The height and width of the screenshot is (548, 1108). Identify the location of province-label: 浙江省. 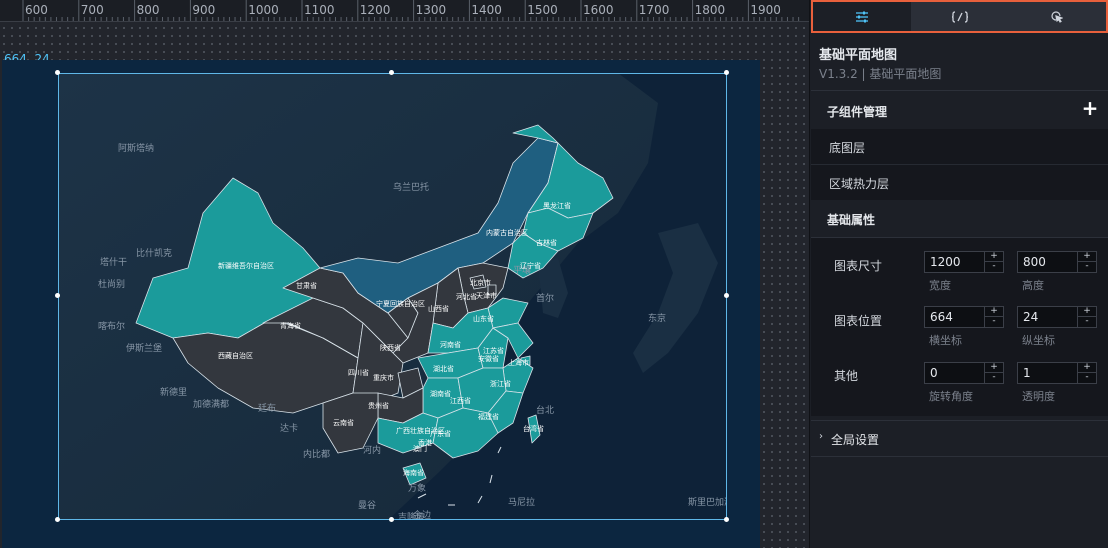
(500, 383).